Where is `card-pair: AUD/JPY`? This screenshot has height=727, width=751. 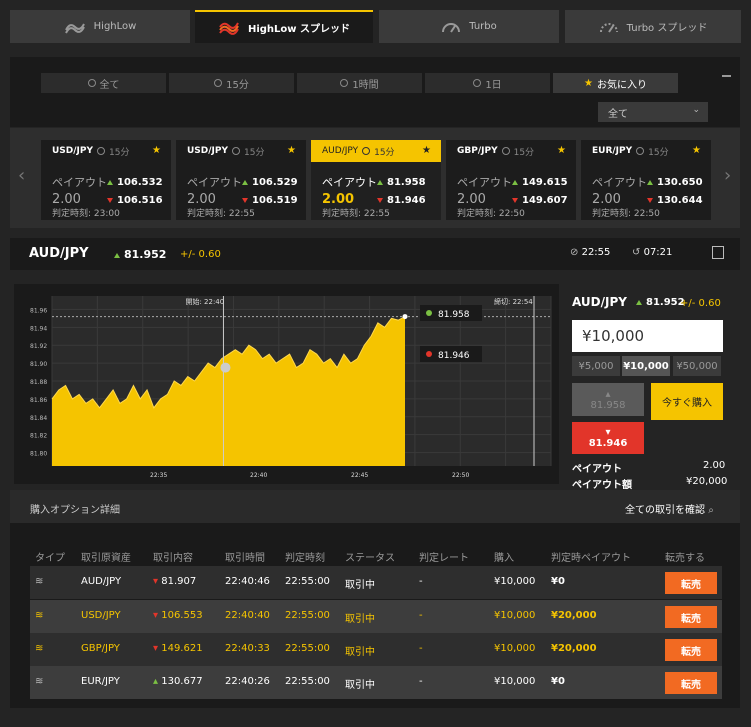
card-pair: AUD/JPY is located at coordinates (340, 151).